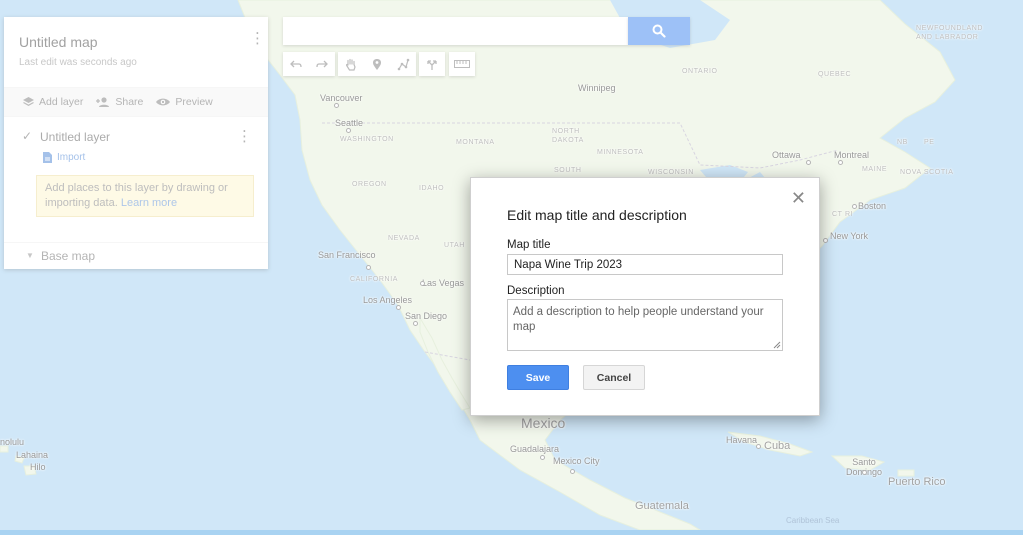 Image resolution: width=1023 pixels, height=535 pixels. I want to click on resize-grip-icon, so click(777, 345).